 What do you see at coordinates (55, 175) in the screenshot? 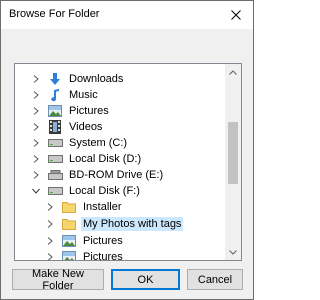
I see `optical-drive-icon` at bounding box center [55, 175].